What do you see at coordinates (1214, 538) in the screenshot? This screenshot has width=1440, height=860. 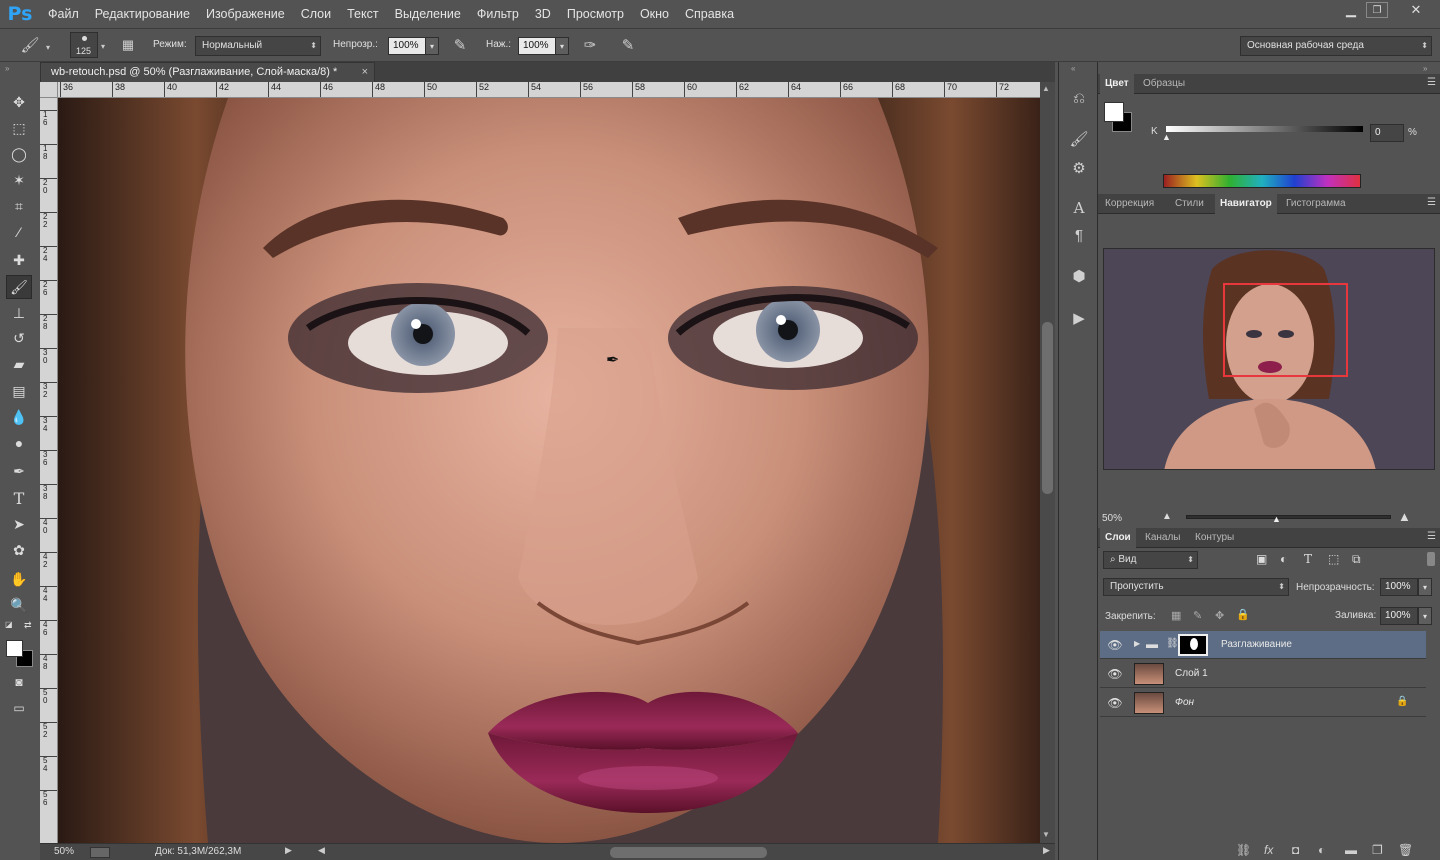 I see `tab-paths: Контуры` at bounding box center [1214, 538].